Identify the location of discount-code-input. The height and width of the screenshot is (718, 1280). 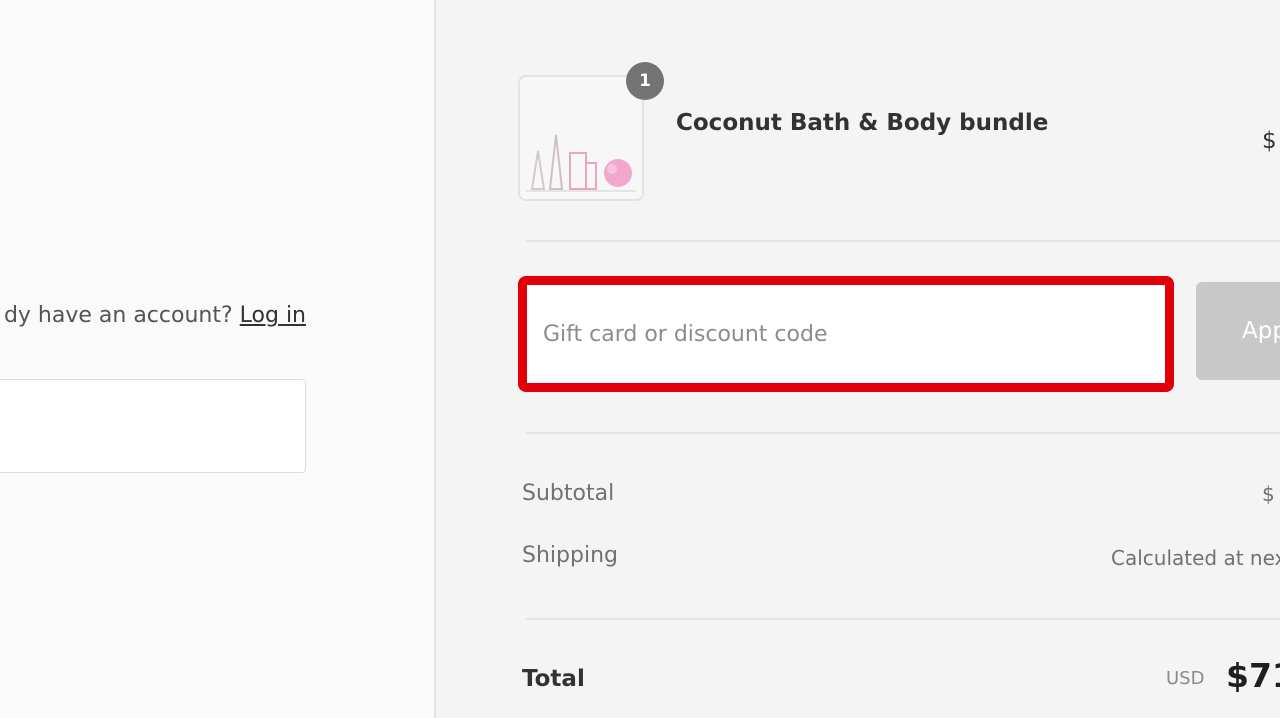
(846, 334).